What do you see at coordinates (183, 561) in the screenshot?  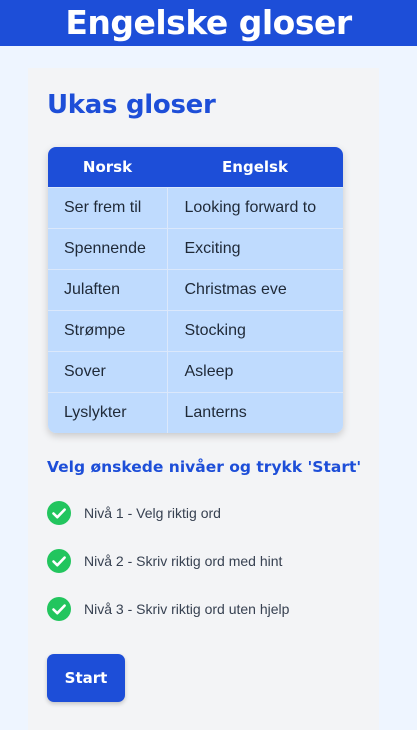 I see `level-2-label: Nivå 2 - Skriv riktig ord med hint` at bounding box center [183, 561].